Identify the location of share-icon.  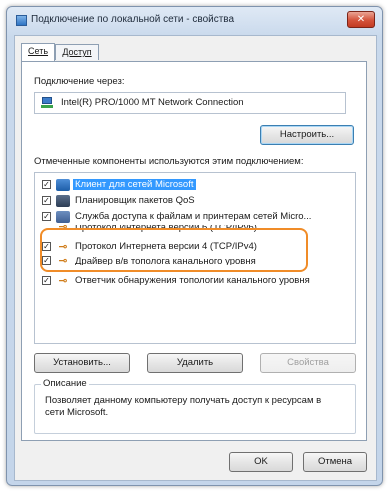
(63, 217).